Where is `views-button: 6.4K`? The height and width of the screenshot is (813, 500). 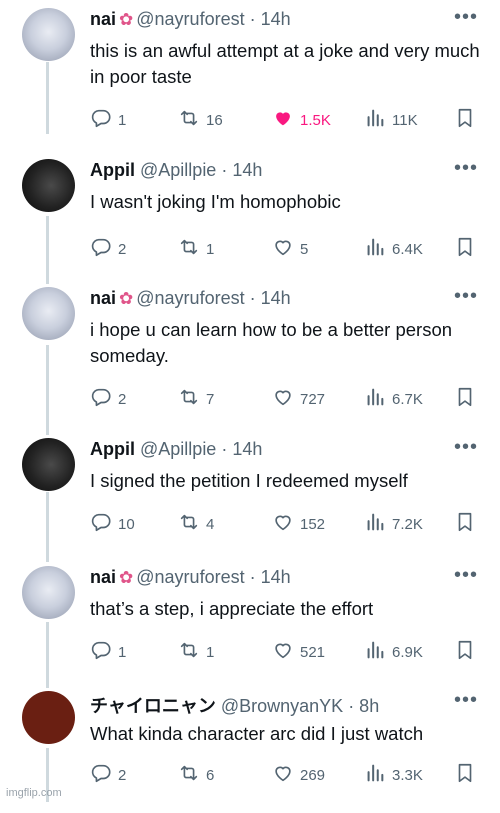 views-button: 6.4K is located at coordinates (393, 249).